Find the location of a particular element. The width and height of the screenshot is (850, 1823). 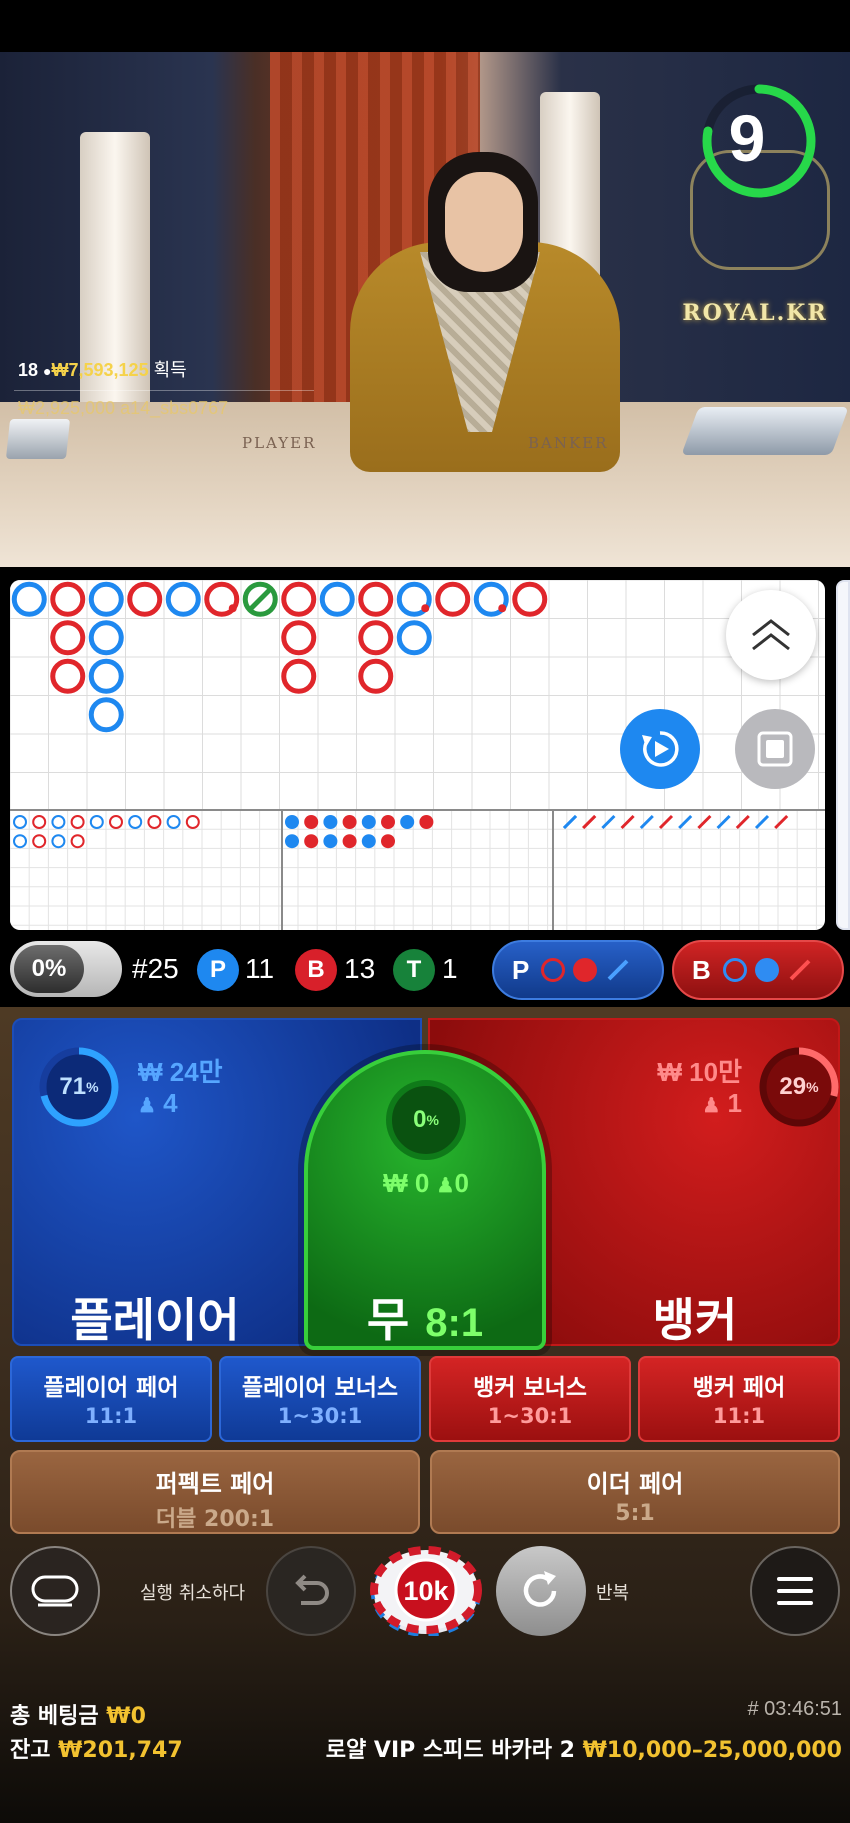

repeat-icon is located at coordinates (540, 1589).